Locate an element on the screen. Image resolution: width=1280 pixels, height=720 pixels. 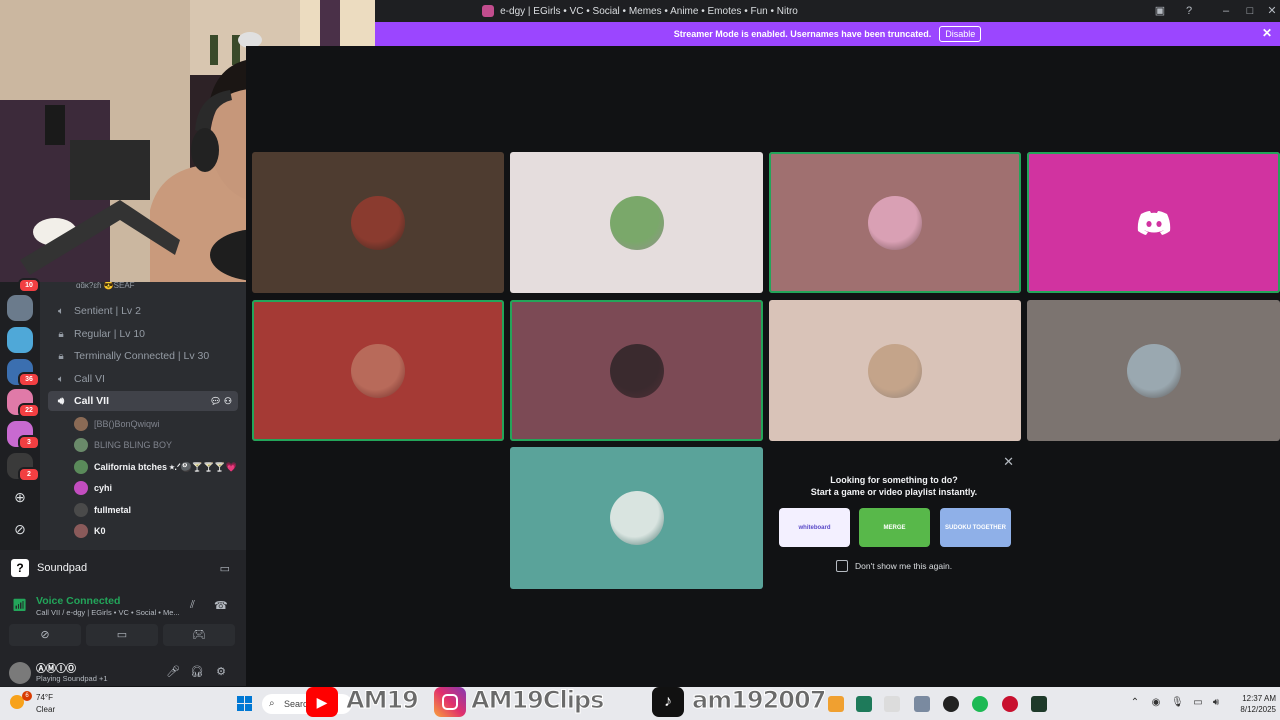
windows-start-icon is located at coordinates (244, 703).